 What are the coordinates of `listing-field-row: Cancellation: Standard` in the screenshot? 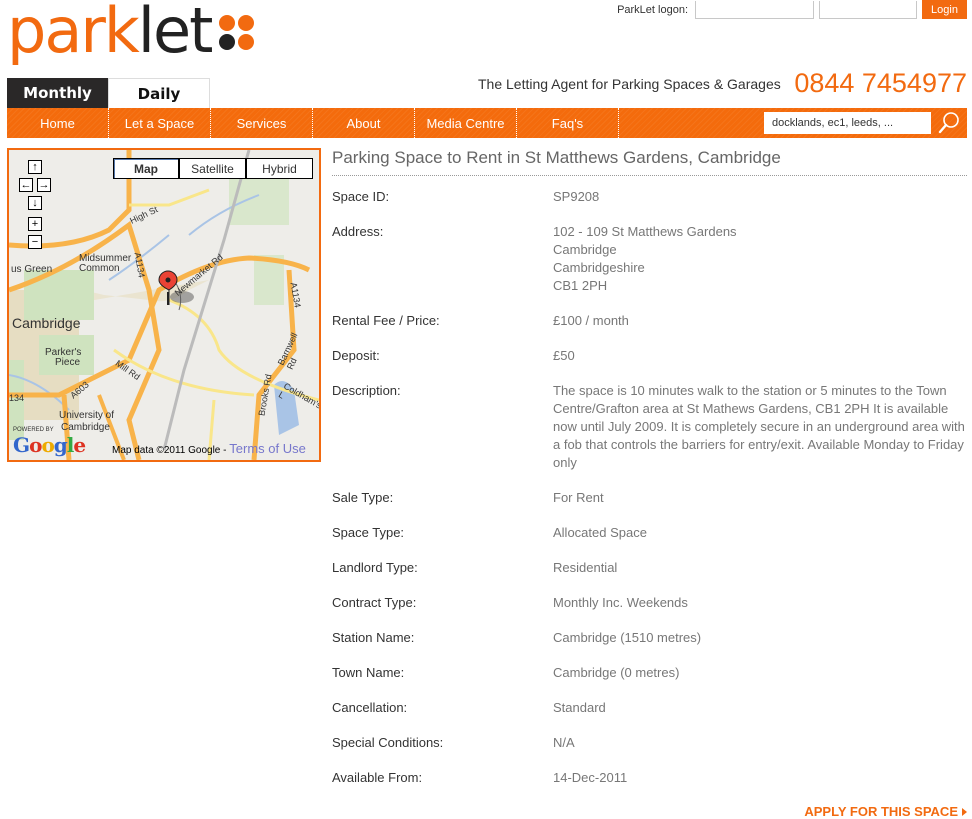 It's located at (649, 708).